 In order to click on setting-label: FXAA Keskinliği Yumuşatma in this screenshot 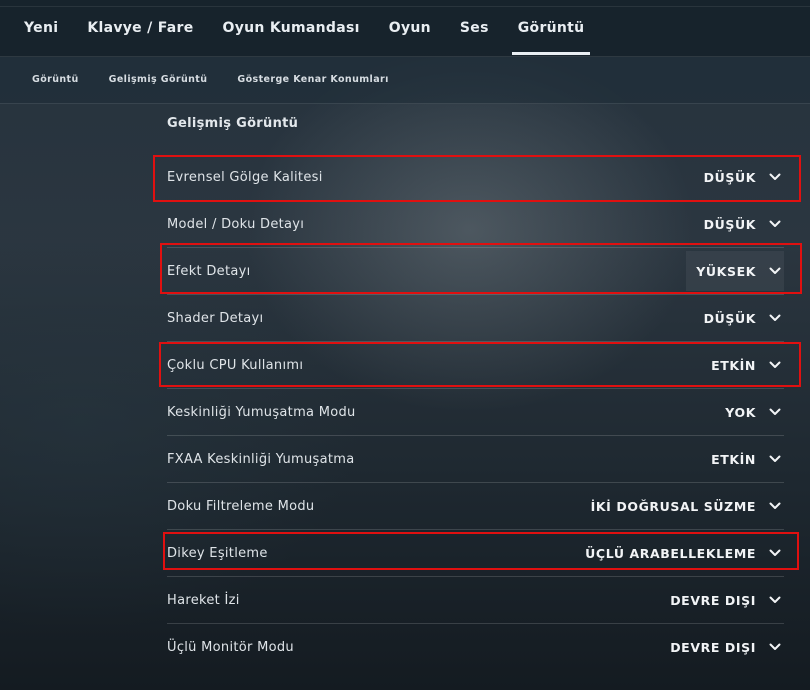, I will do `click(261, 459)`.